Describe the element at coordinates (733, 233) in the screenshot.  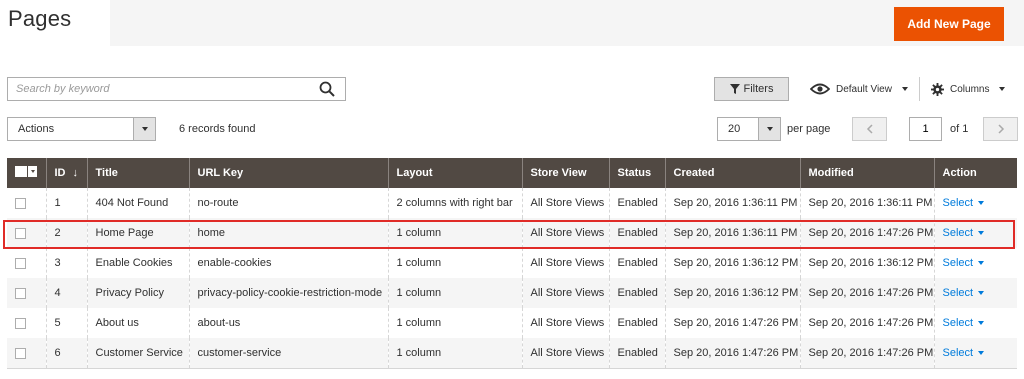
I see `cell-created: Sep 20, 2016 1:36:11 PM` at that location.